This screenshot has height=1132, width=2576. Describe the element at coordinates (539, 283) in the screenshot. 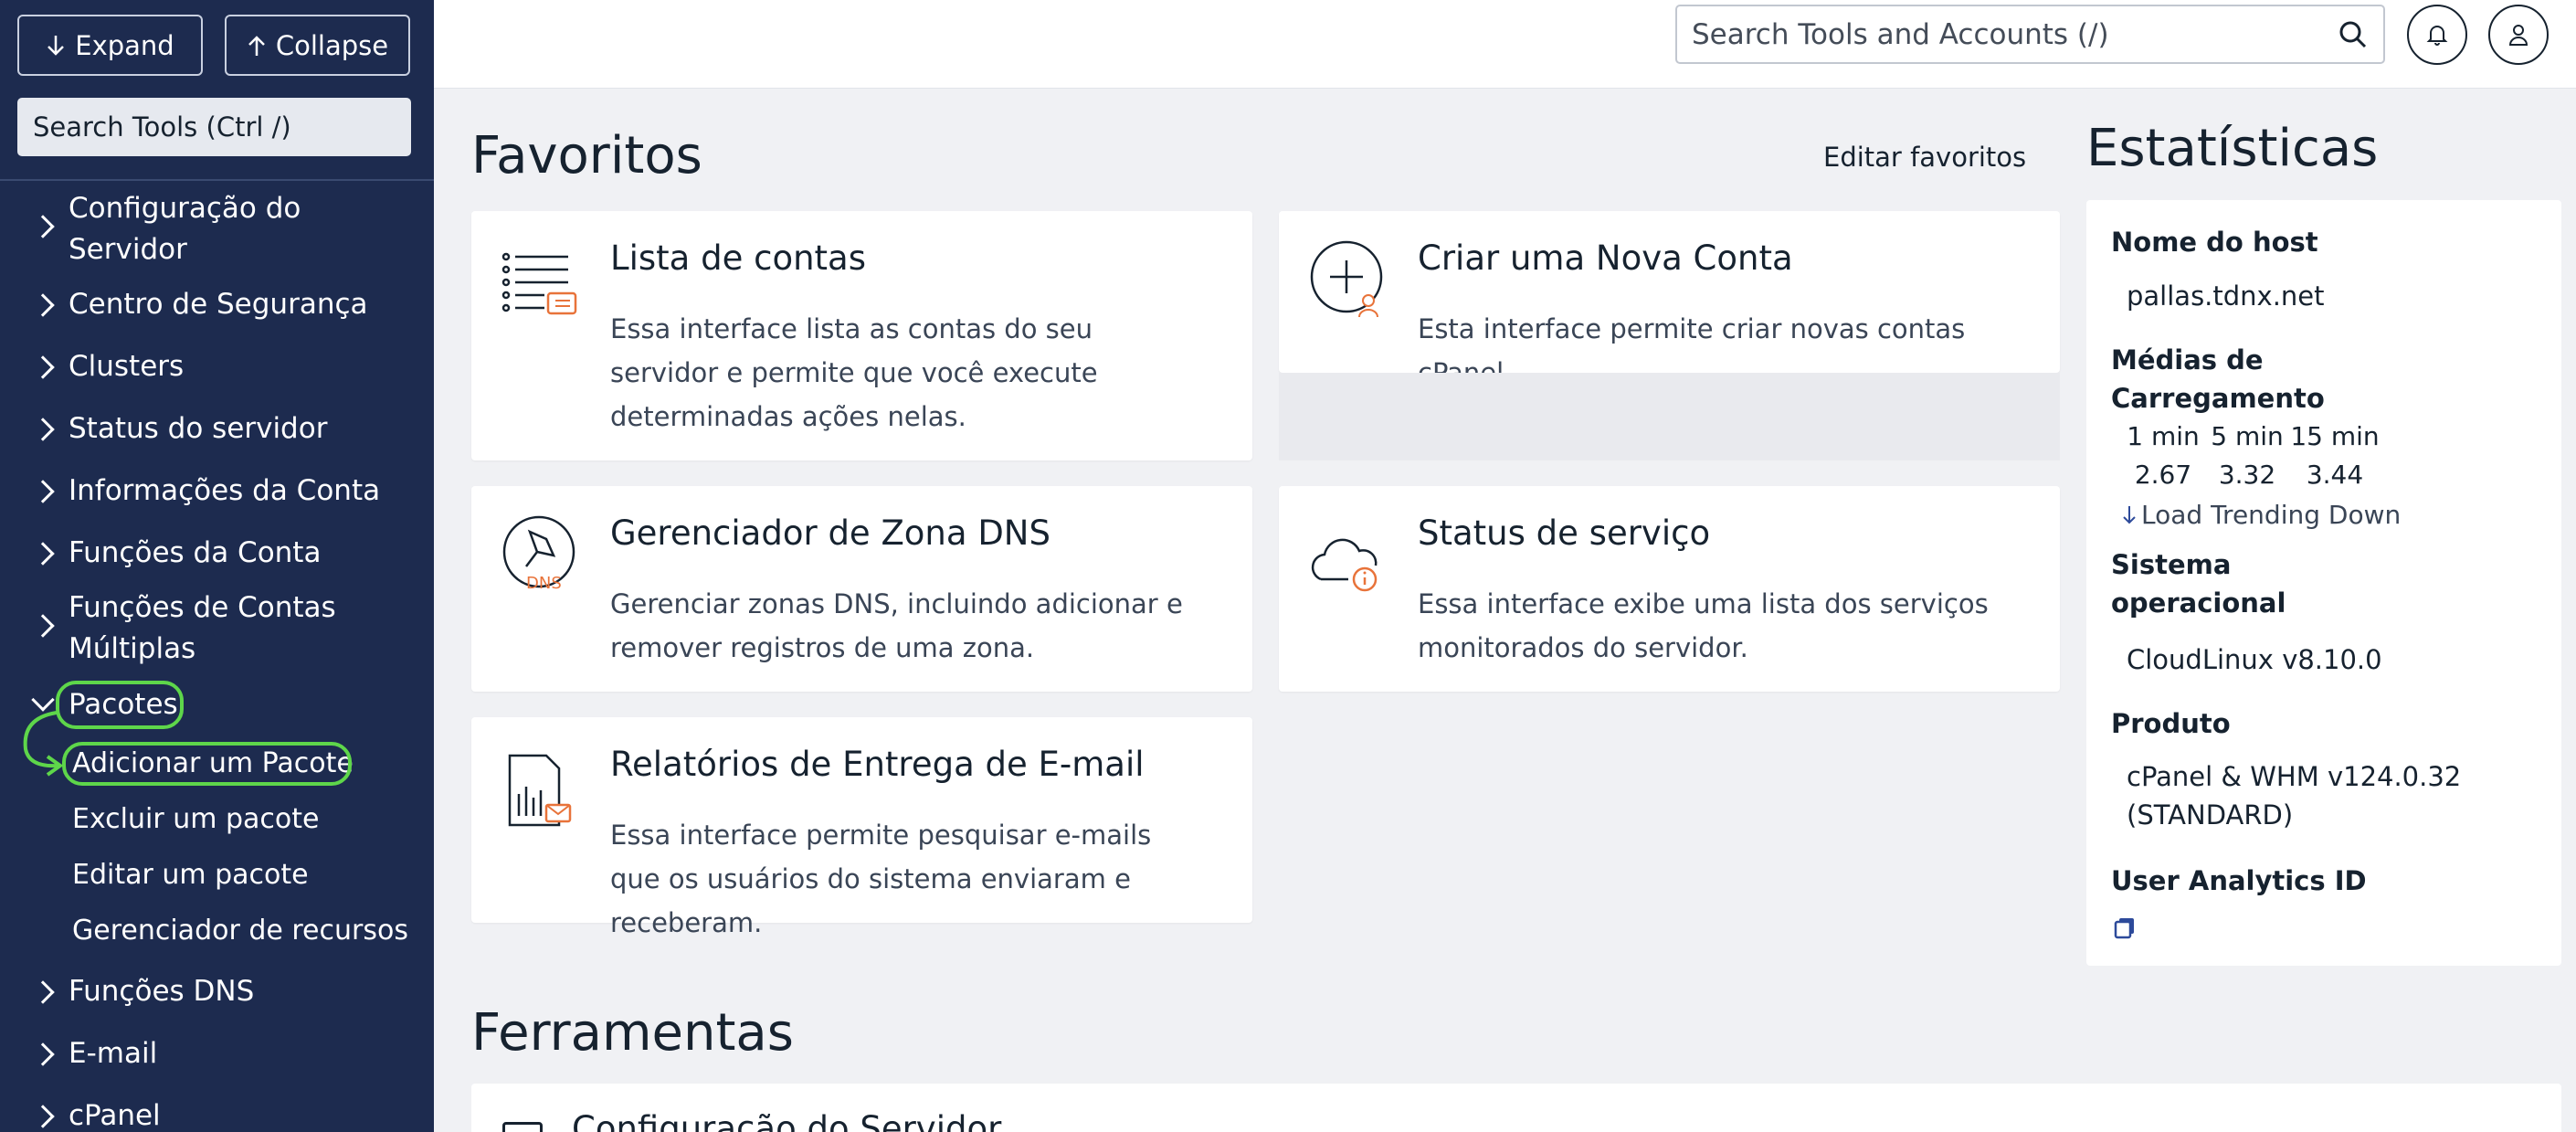

I see `account-list-icon` at that location.